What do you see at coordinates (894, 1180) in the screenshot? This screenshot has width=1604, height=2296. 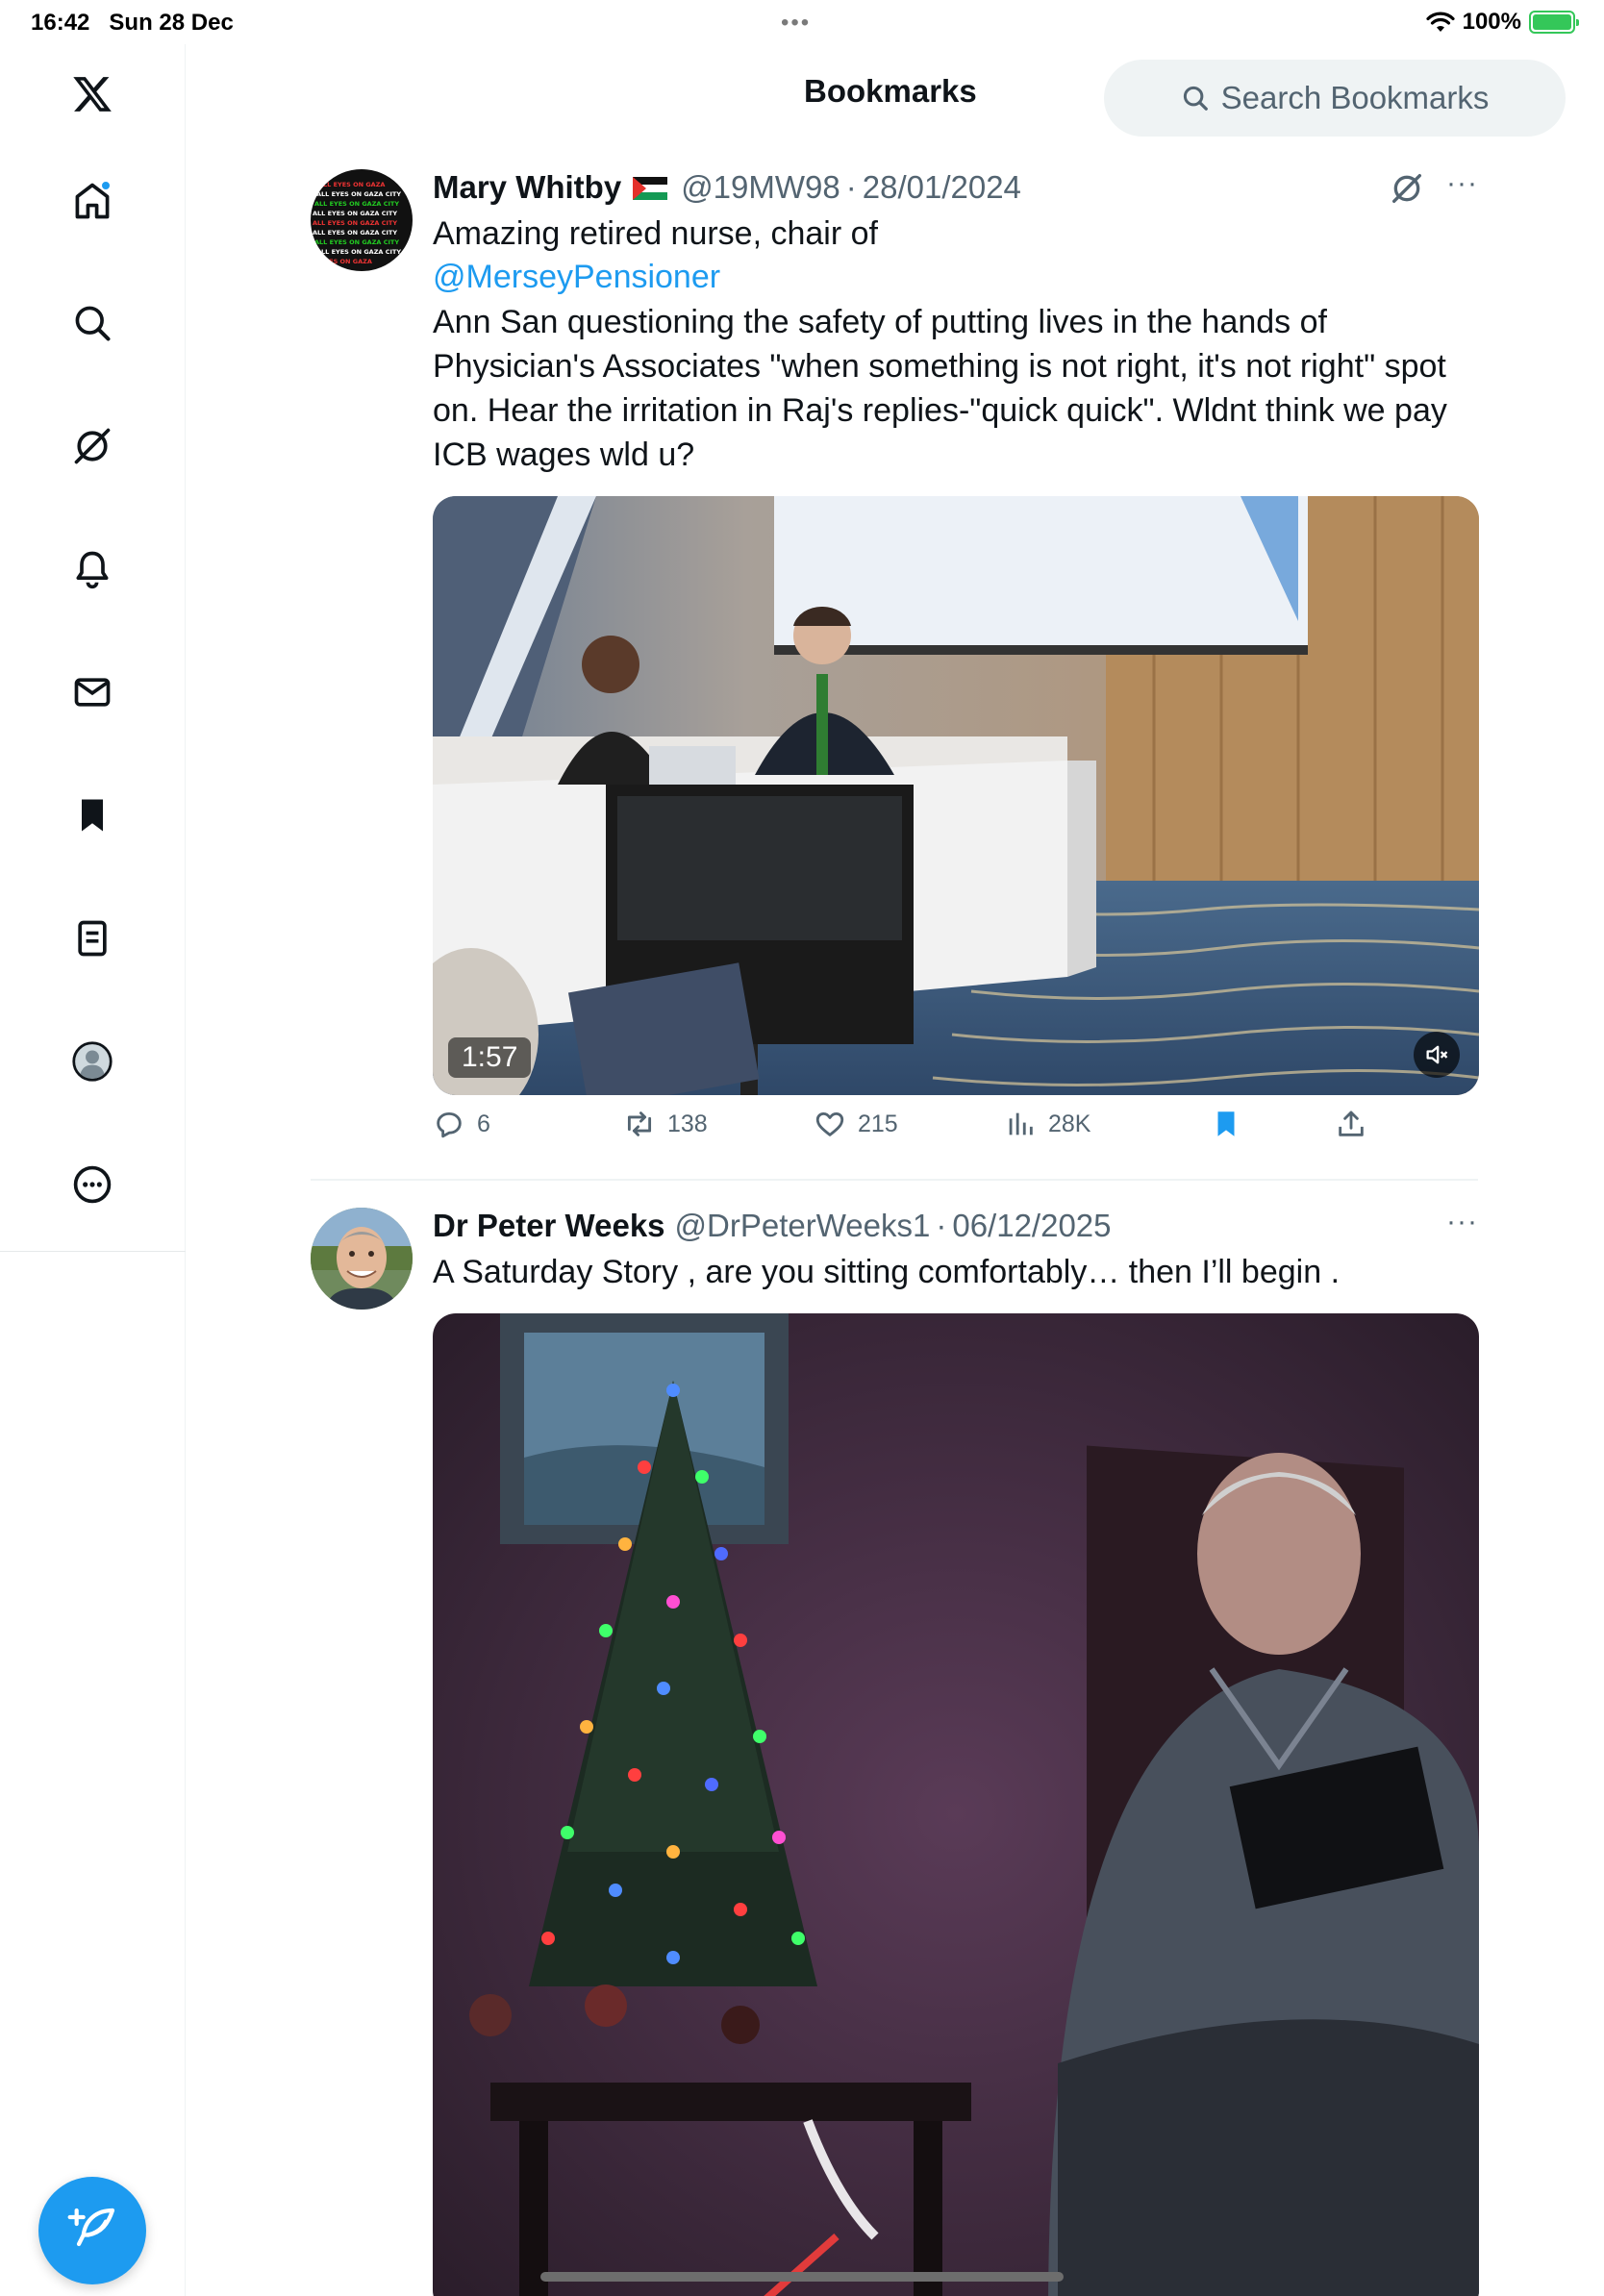 I see `tweet-divider` at bounding box center [894, 1180].